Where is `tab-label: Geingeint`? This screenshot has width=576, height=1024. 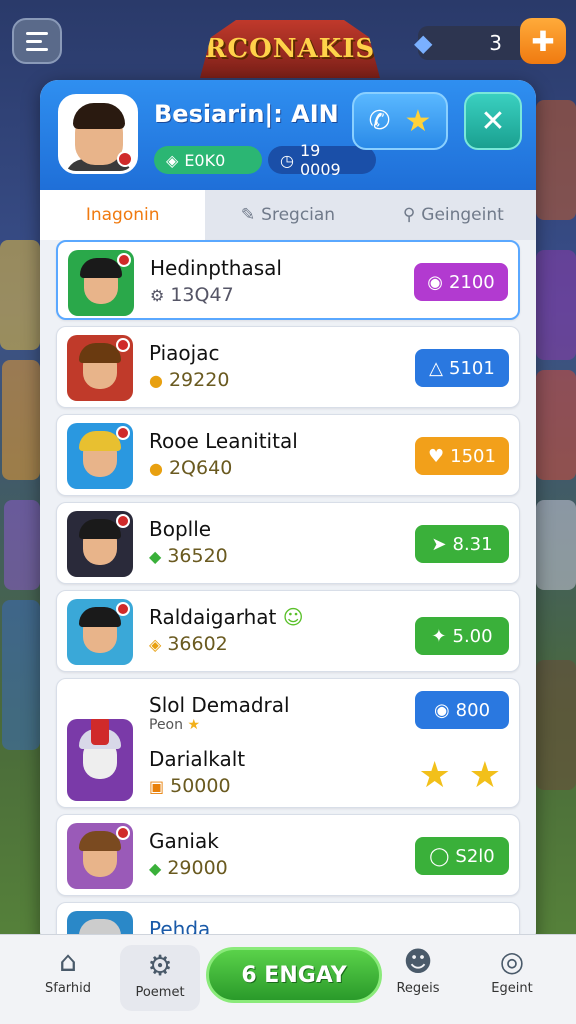 tab-label: Geingeint is located at coordinates (462, 215).